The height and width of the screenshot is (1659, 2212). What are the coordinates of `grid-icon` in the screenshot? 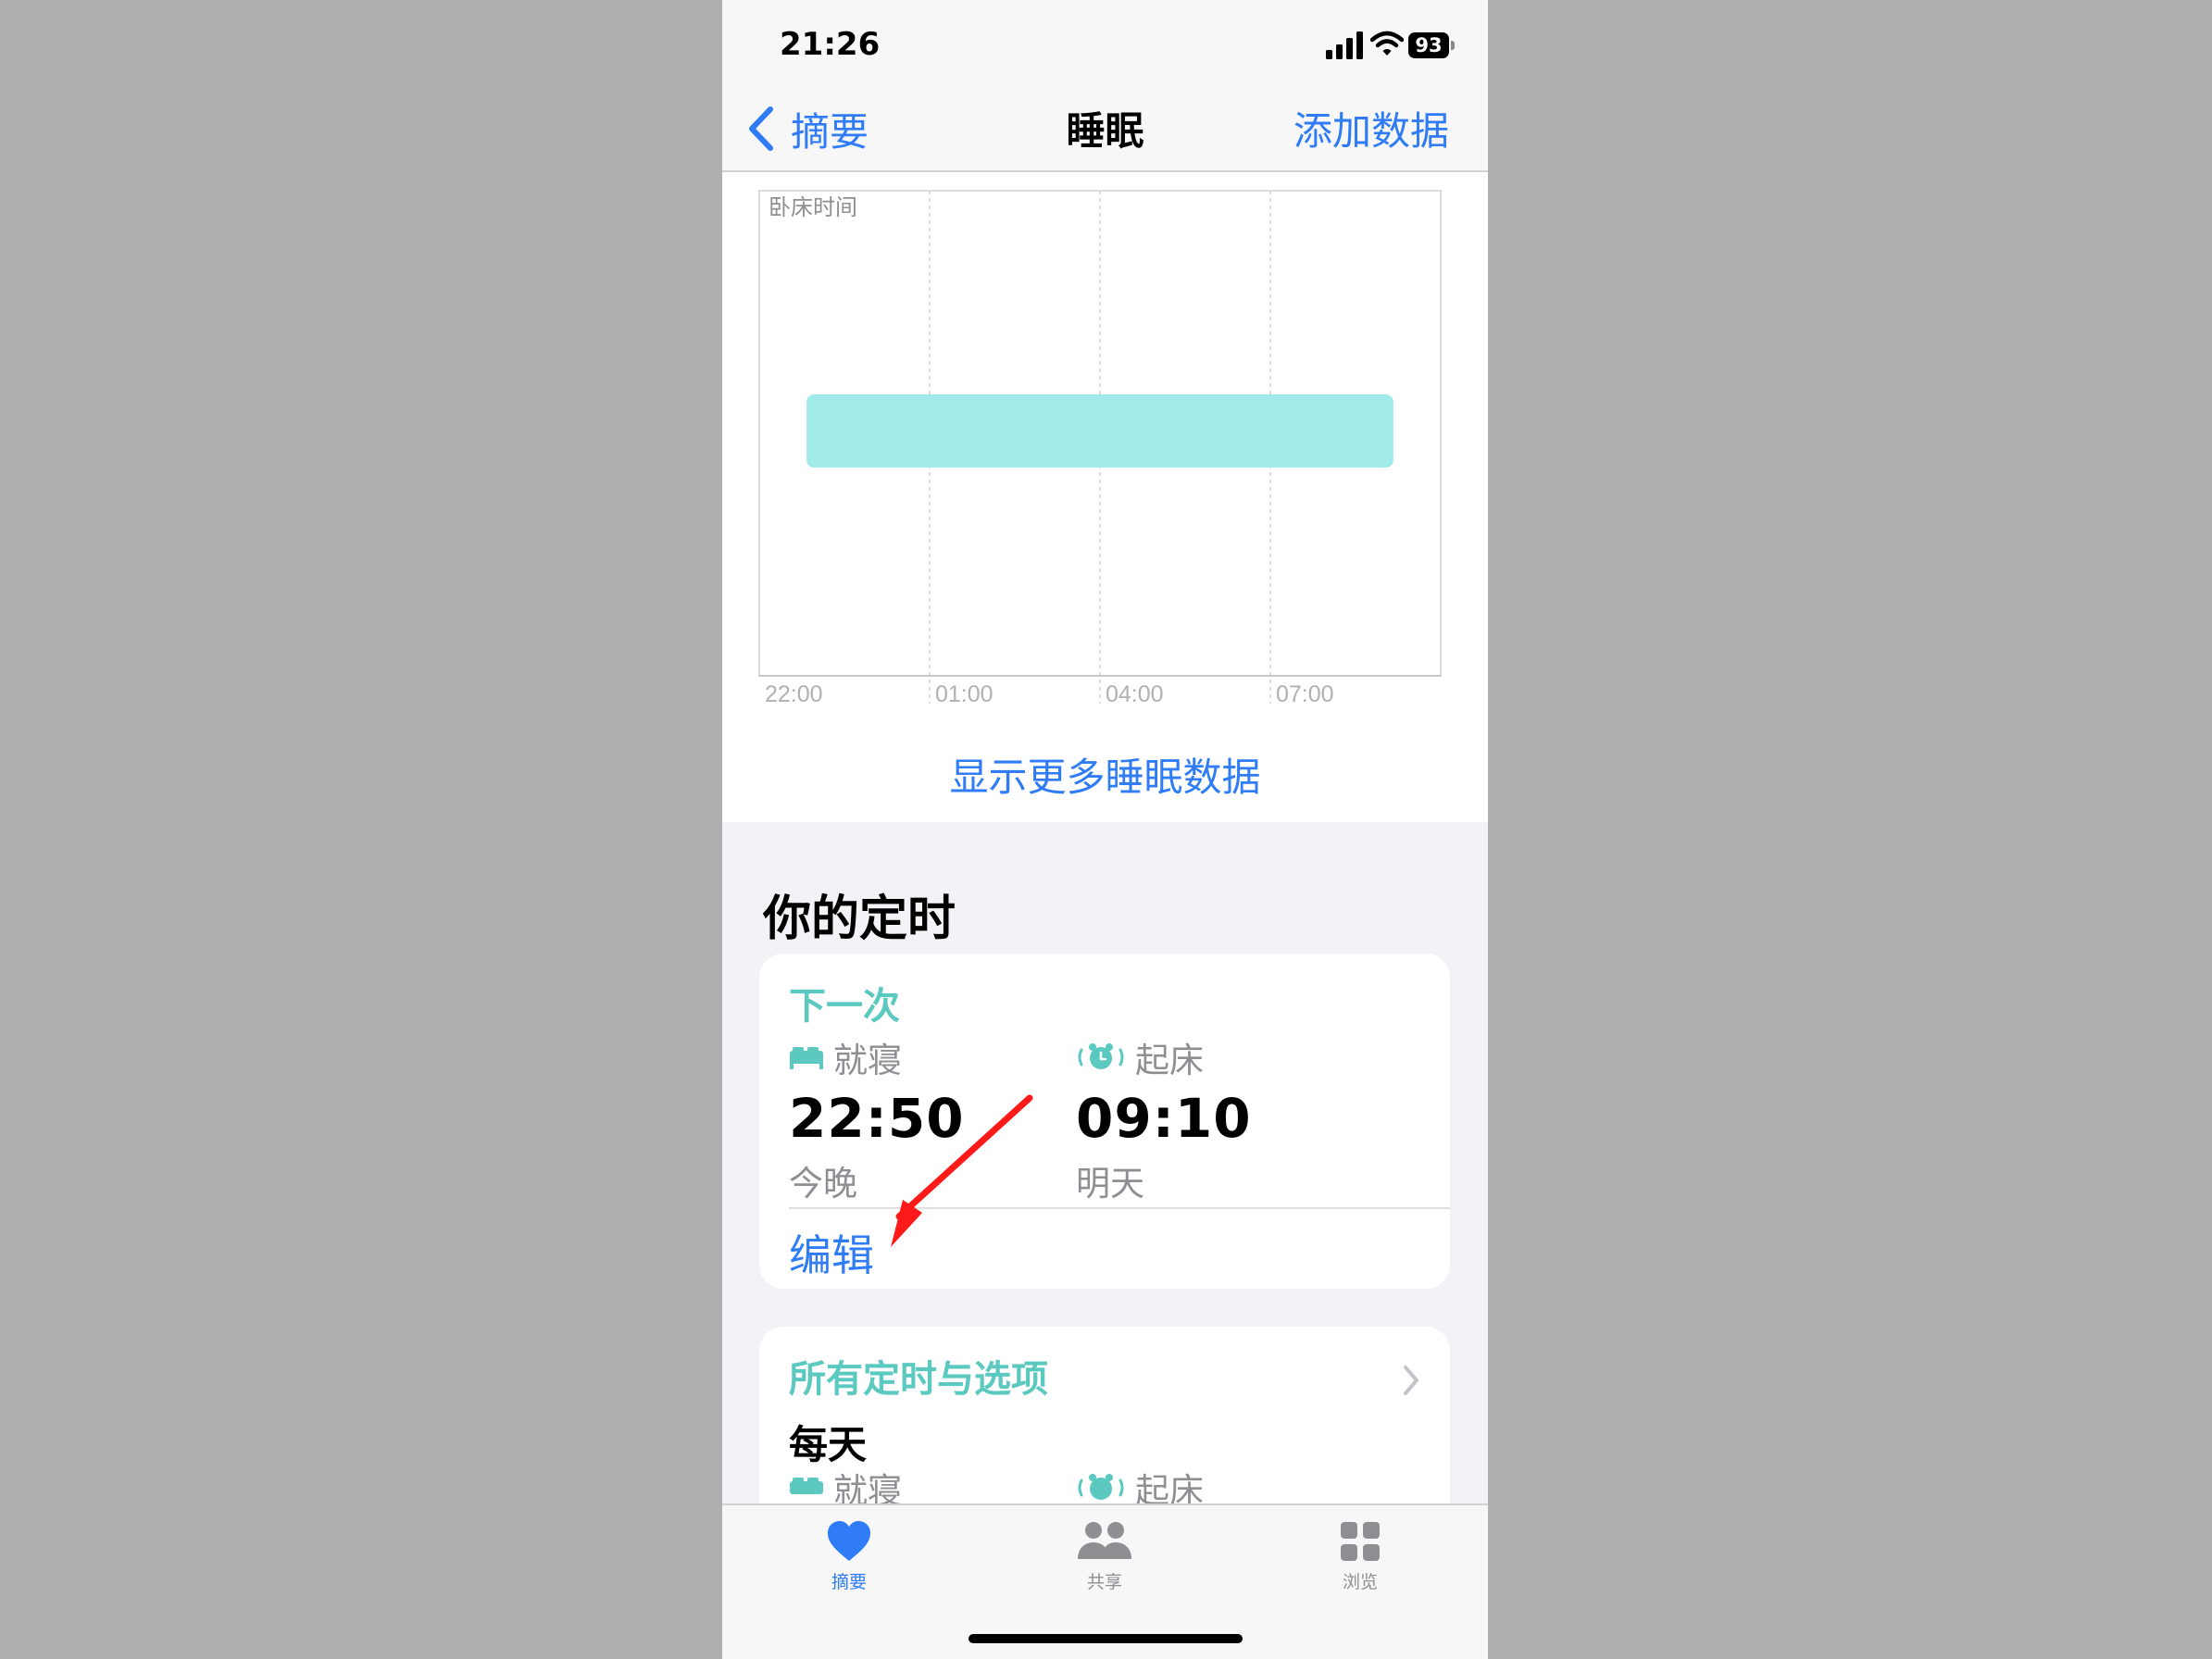 It's located at (1361, 1541).